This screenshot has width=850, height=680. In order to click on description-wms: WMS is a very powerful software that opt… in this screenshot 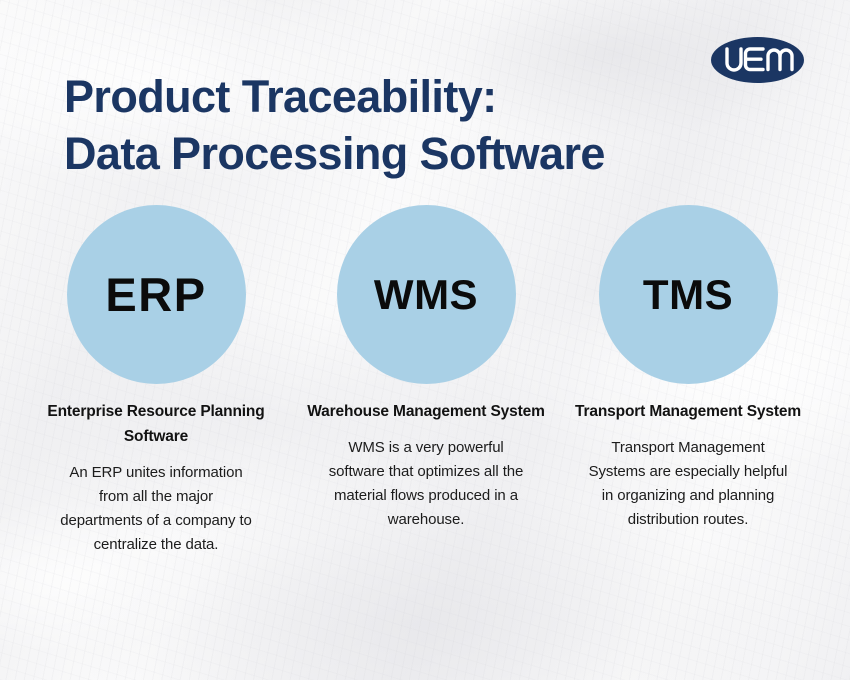, I will do `click(426, 483)`.